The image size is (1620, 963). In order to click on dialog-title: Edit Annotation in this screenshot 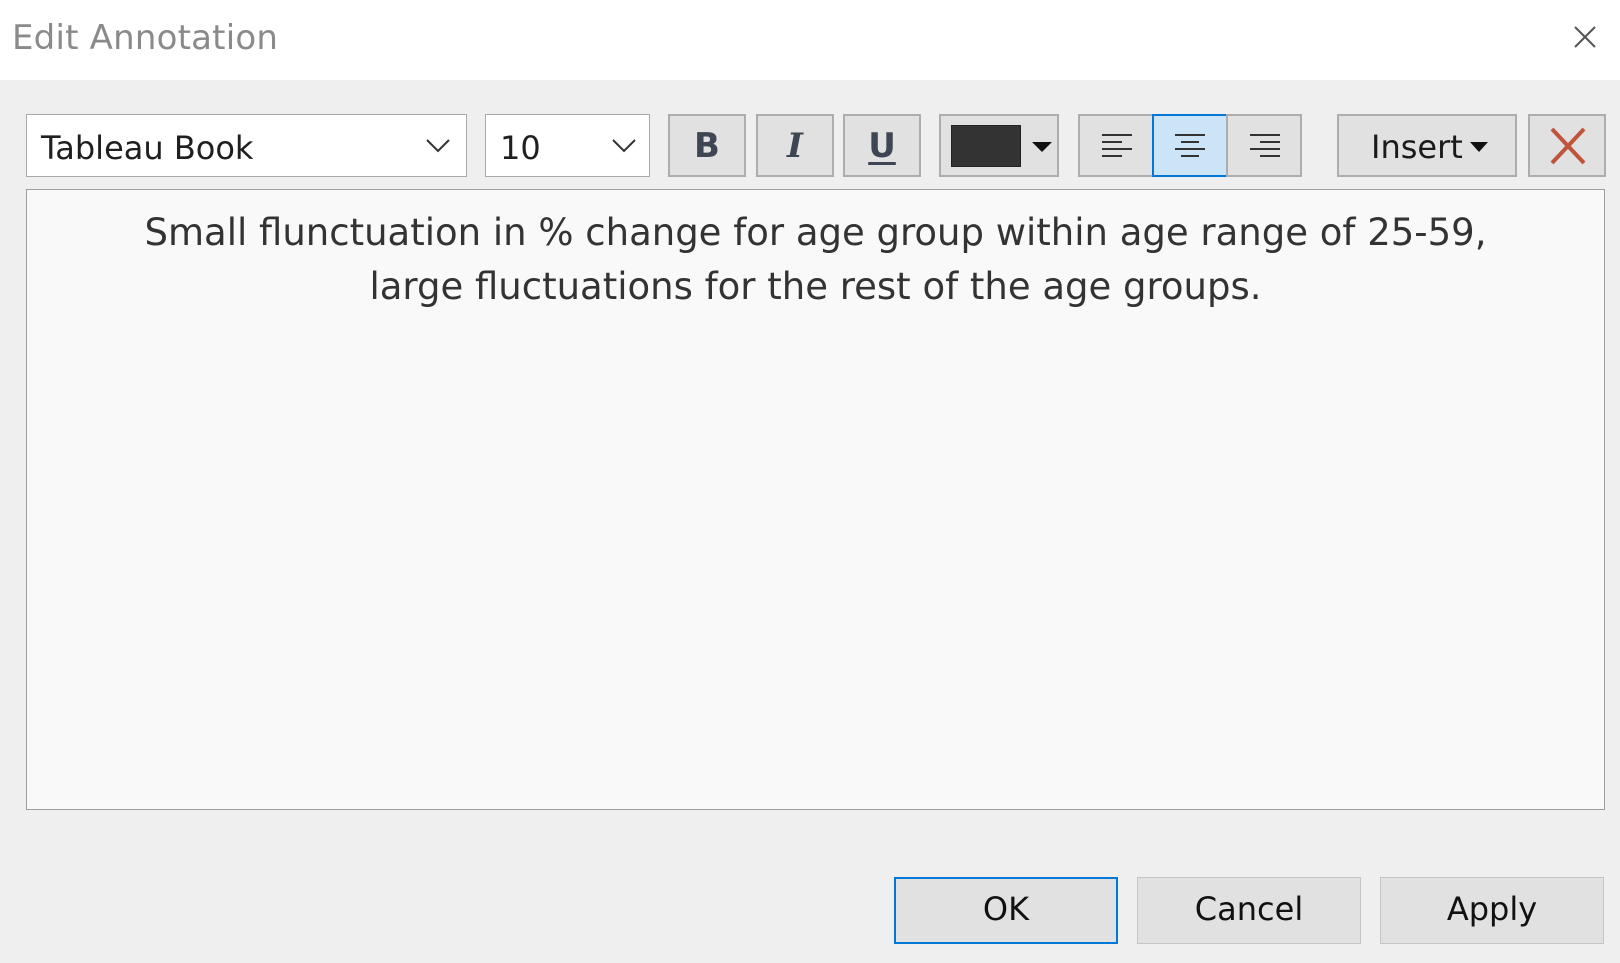, I will do `click(145, 38)`.